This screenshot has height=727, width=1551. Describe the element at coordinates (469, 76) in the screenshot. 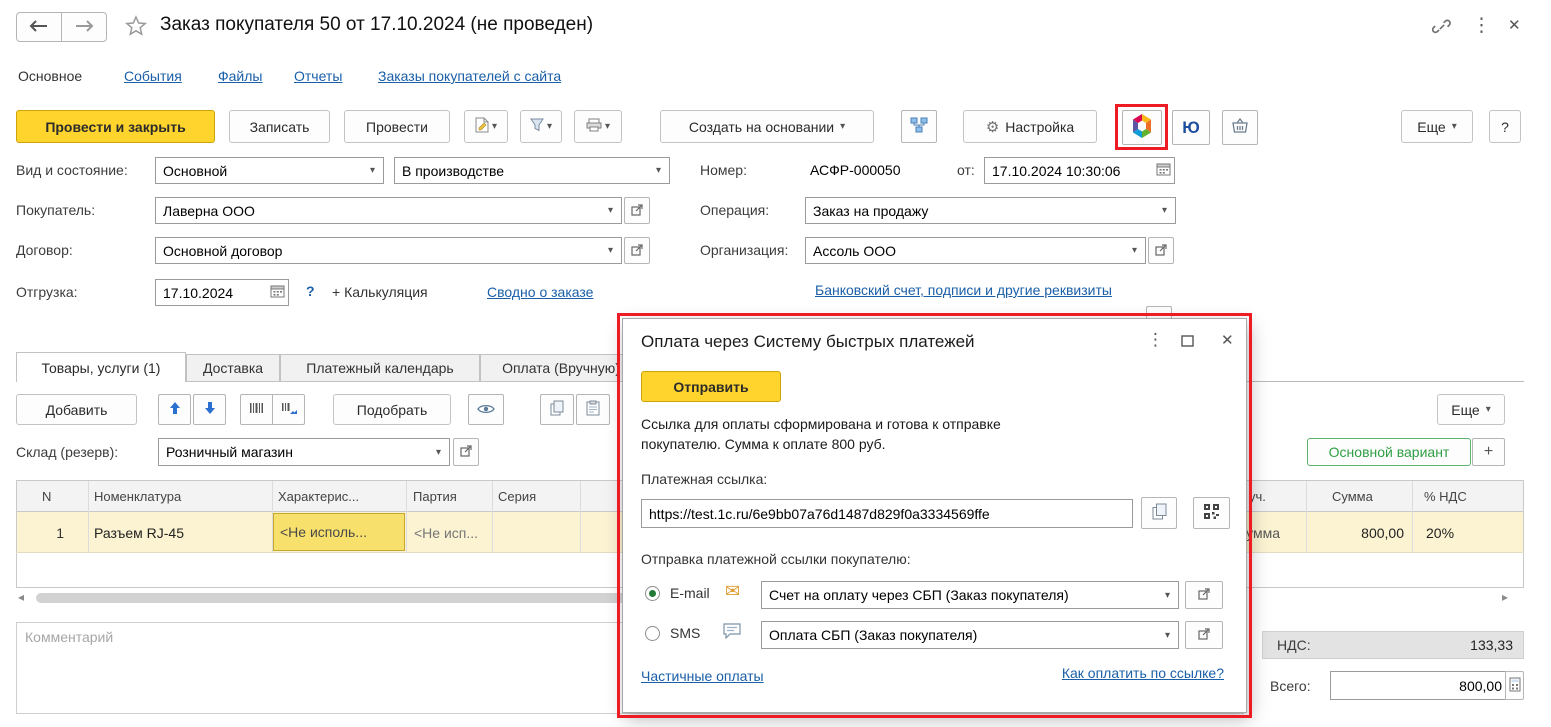

I see `nav-item-site-orders: Заказы покупателей с сайта` at that location.